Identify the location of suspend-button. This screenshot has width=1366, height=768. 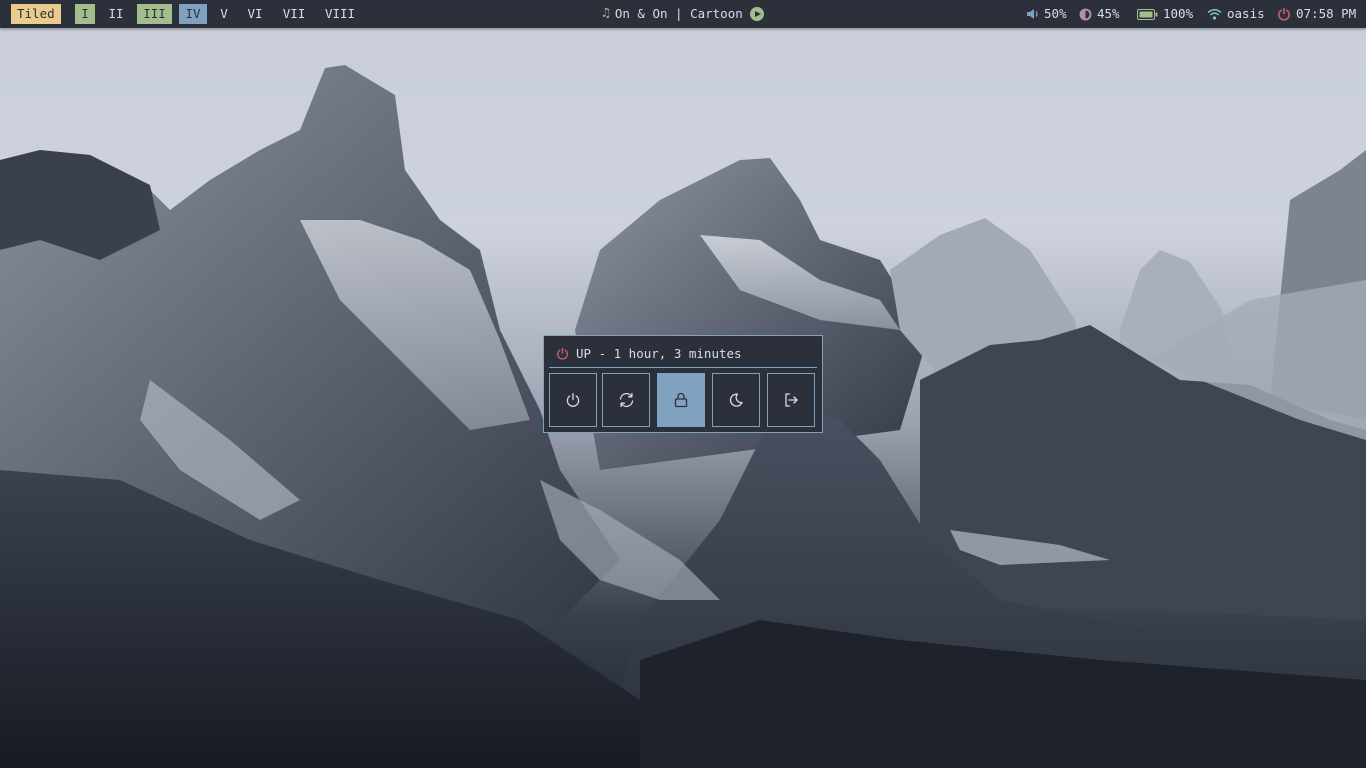
(736, 400).